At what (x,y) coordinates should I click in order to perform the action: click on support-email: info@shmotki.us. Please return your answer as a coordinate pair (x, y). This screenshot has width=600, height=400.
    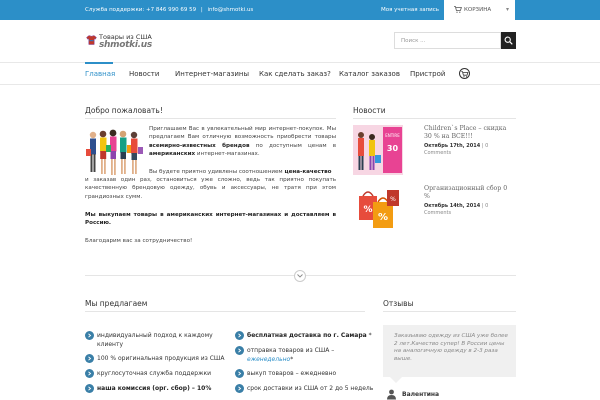
    Looking at the image, I should click on (230, 10).